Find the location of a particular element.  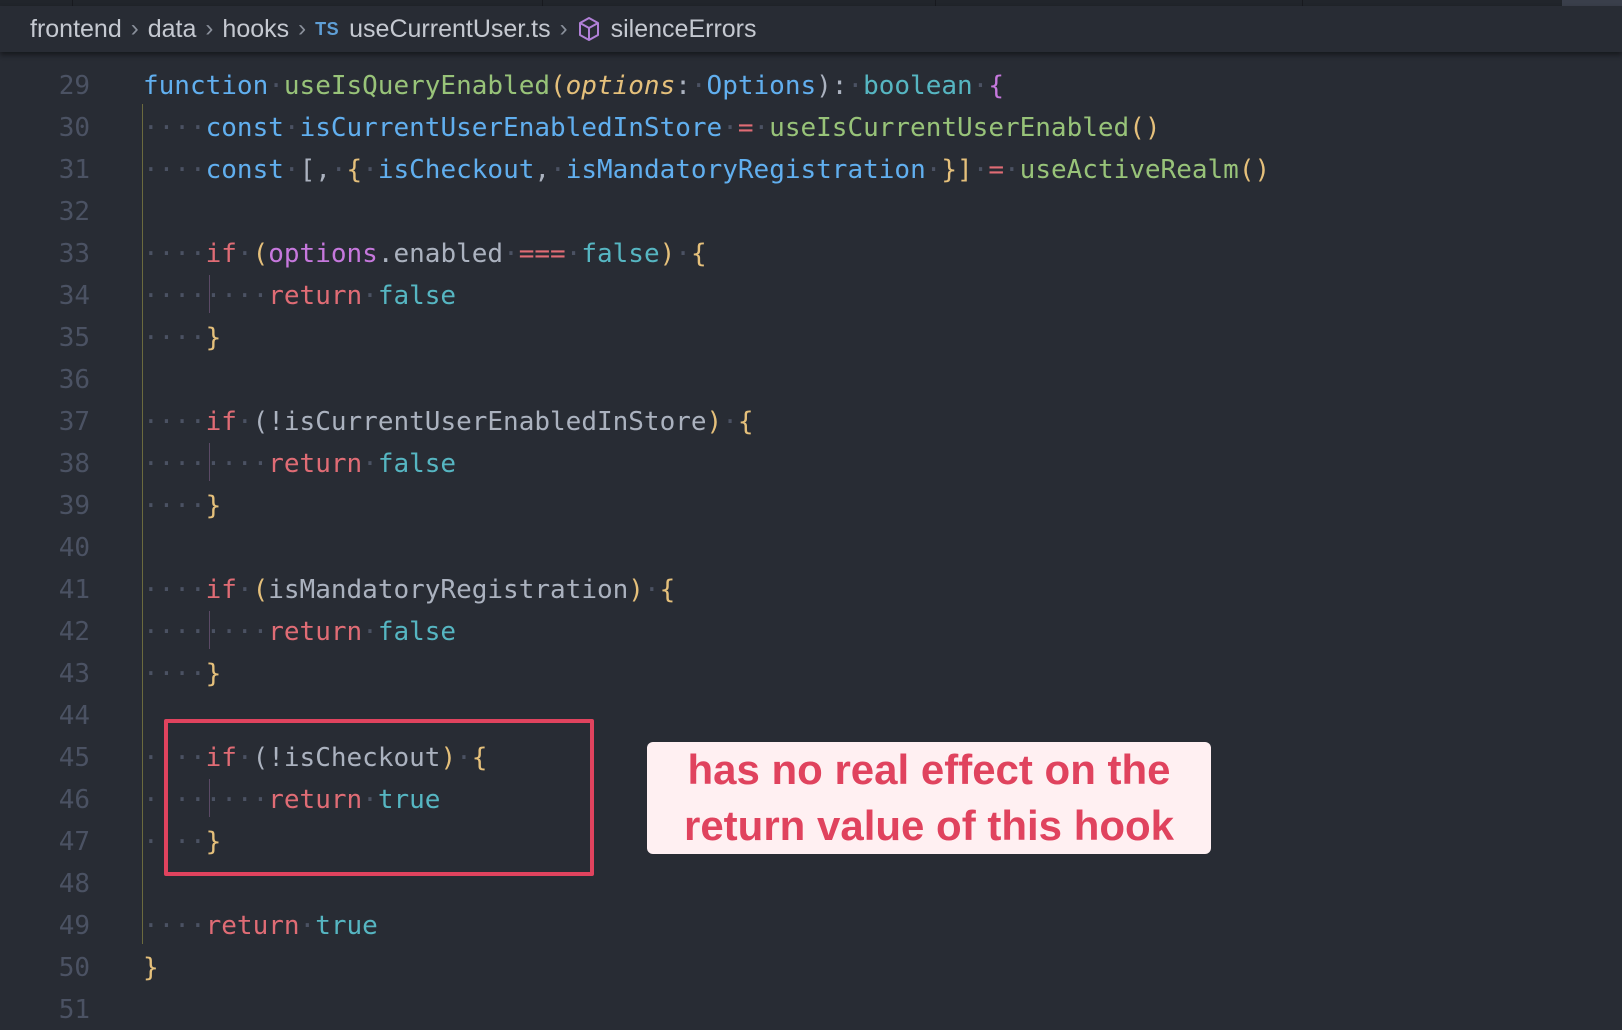

line-number: 48 is located at coordinates (74, 884).